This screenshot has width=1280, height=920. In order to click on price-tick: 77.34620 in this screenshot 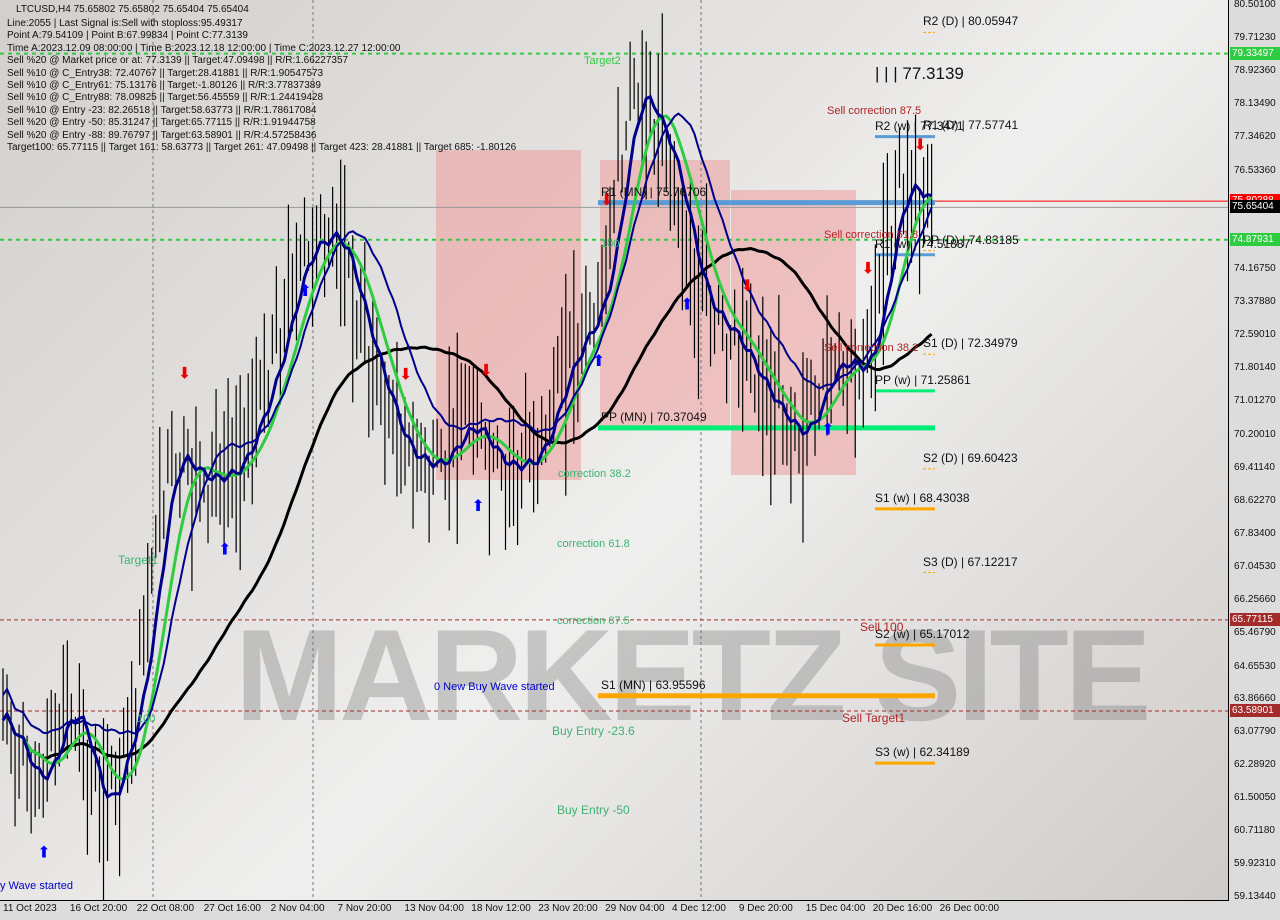, I will do `click(1255, 136)`.